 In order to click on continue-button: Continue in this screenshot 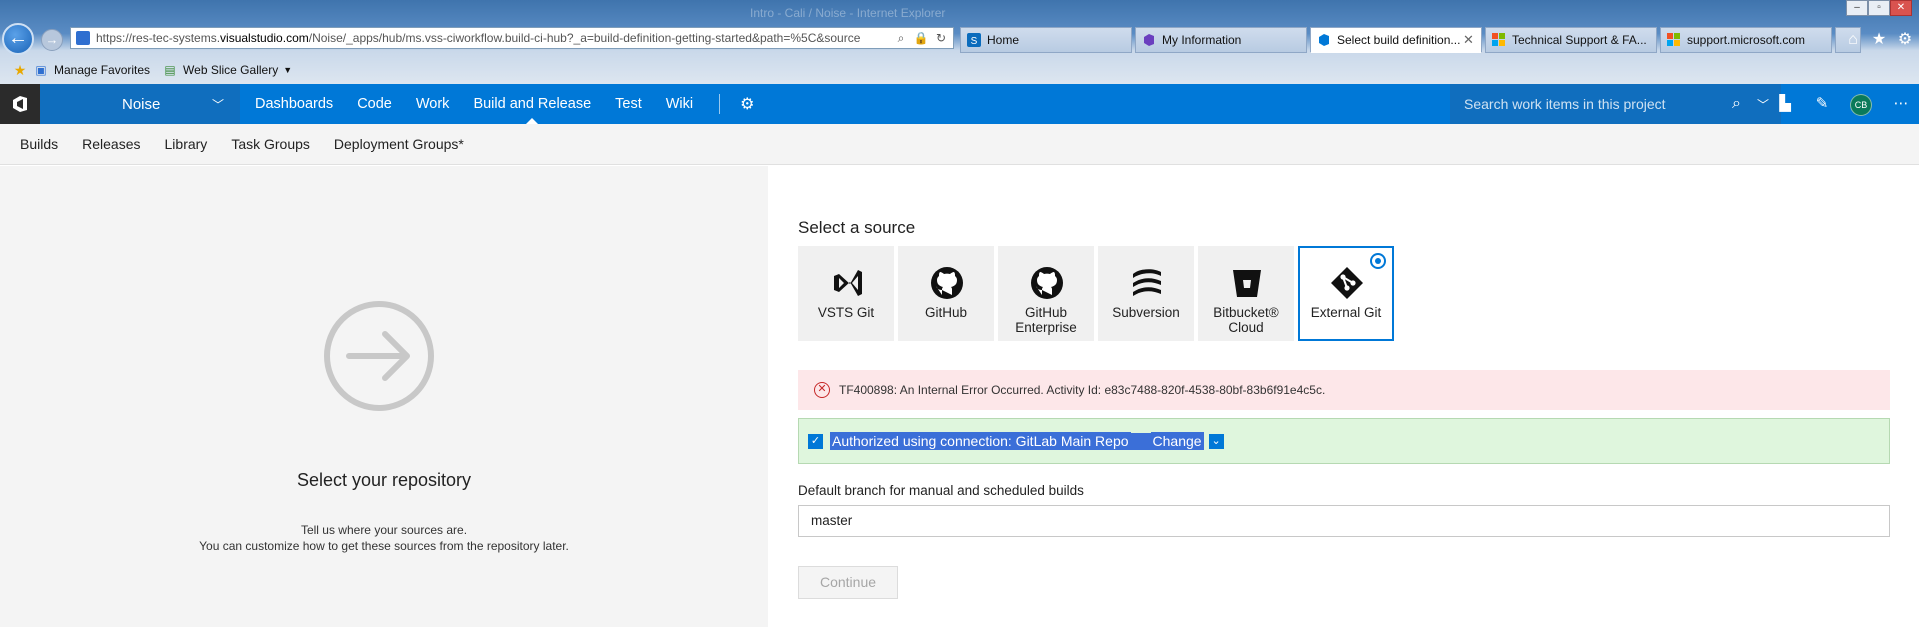, I will do `click(848, 582)`.